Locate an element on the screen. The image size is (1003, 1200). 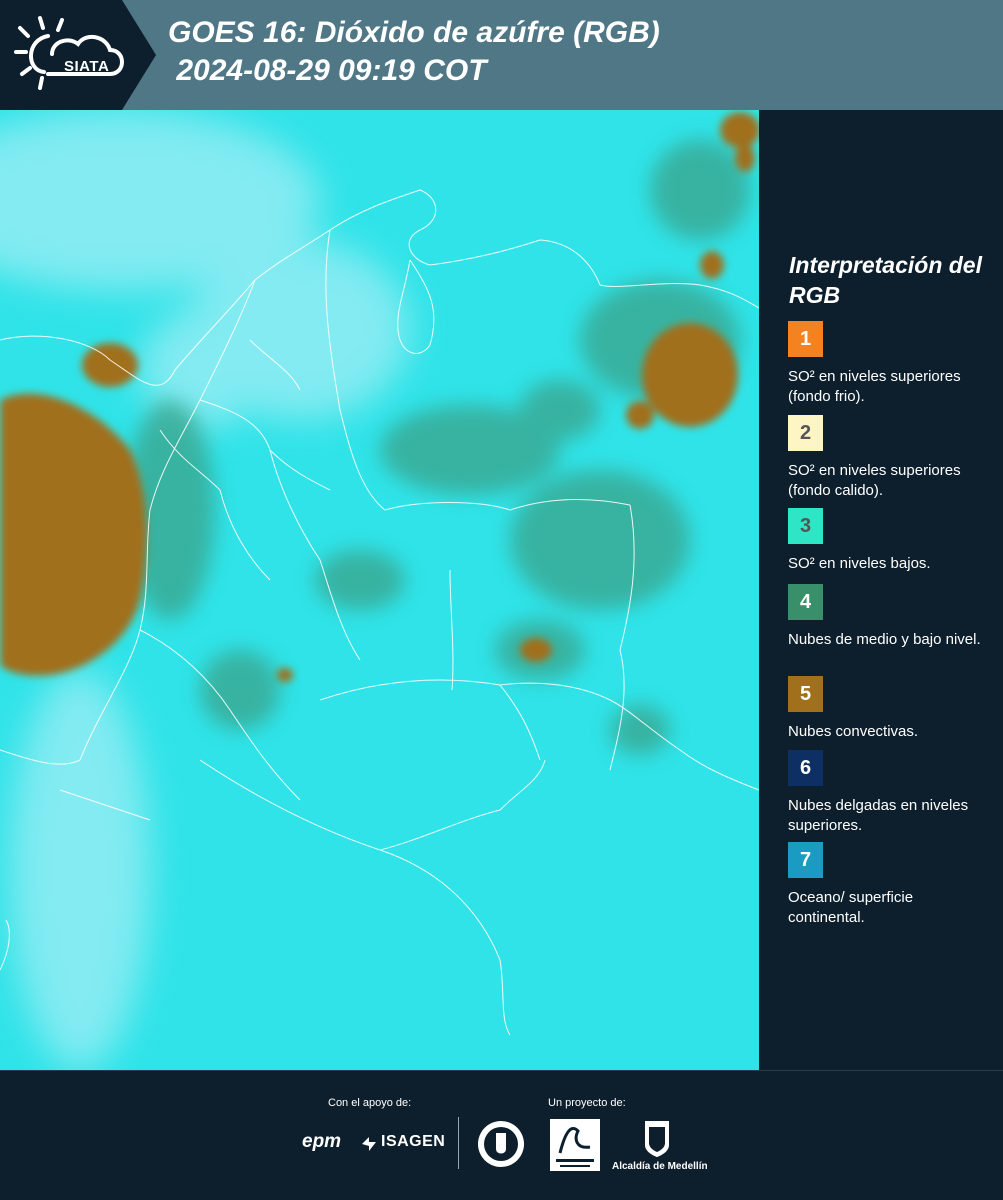
legend-label-1: SO² en niveles superiores (fondo frio). is located at coordinates (874, 386).